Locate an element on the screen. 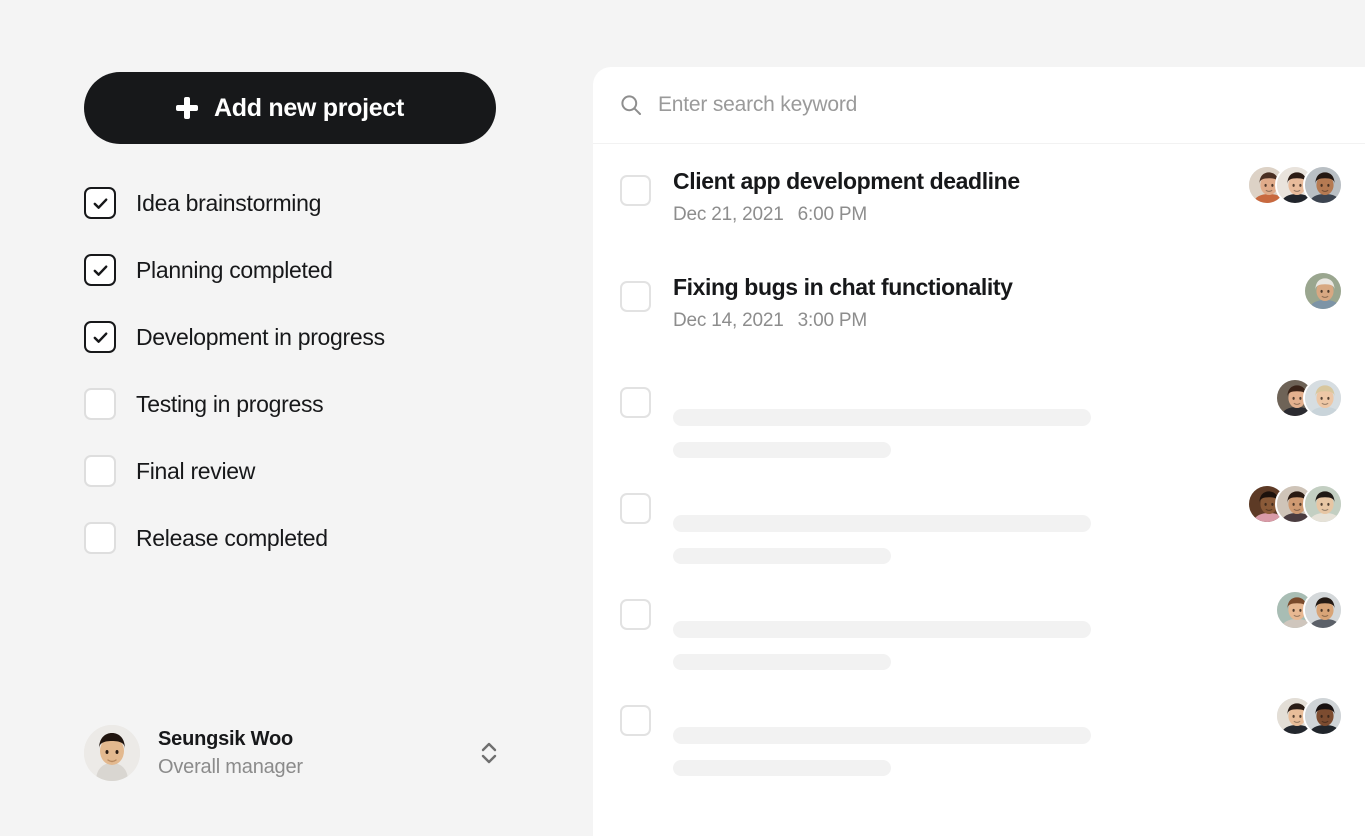 The image size is (1365, 836). checklist-item: Planning completed is located at coordinates (304, 270).